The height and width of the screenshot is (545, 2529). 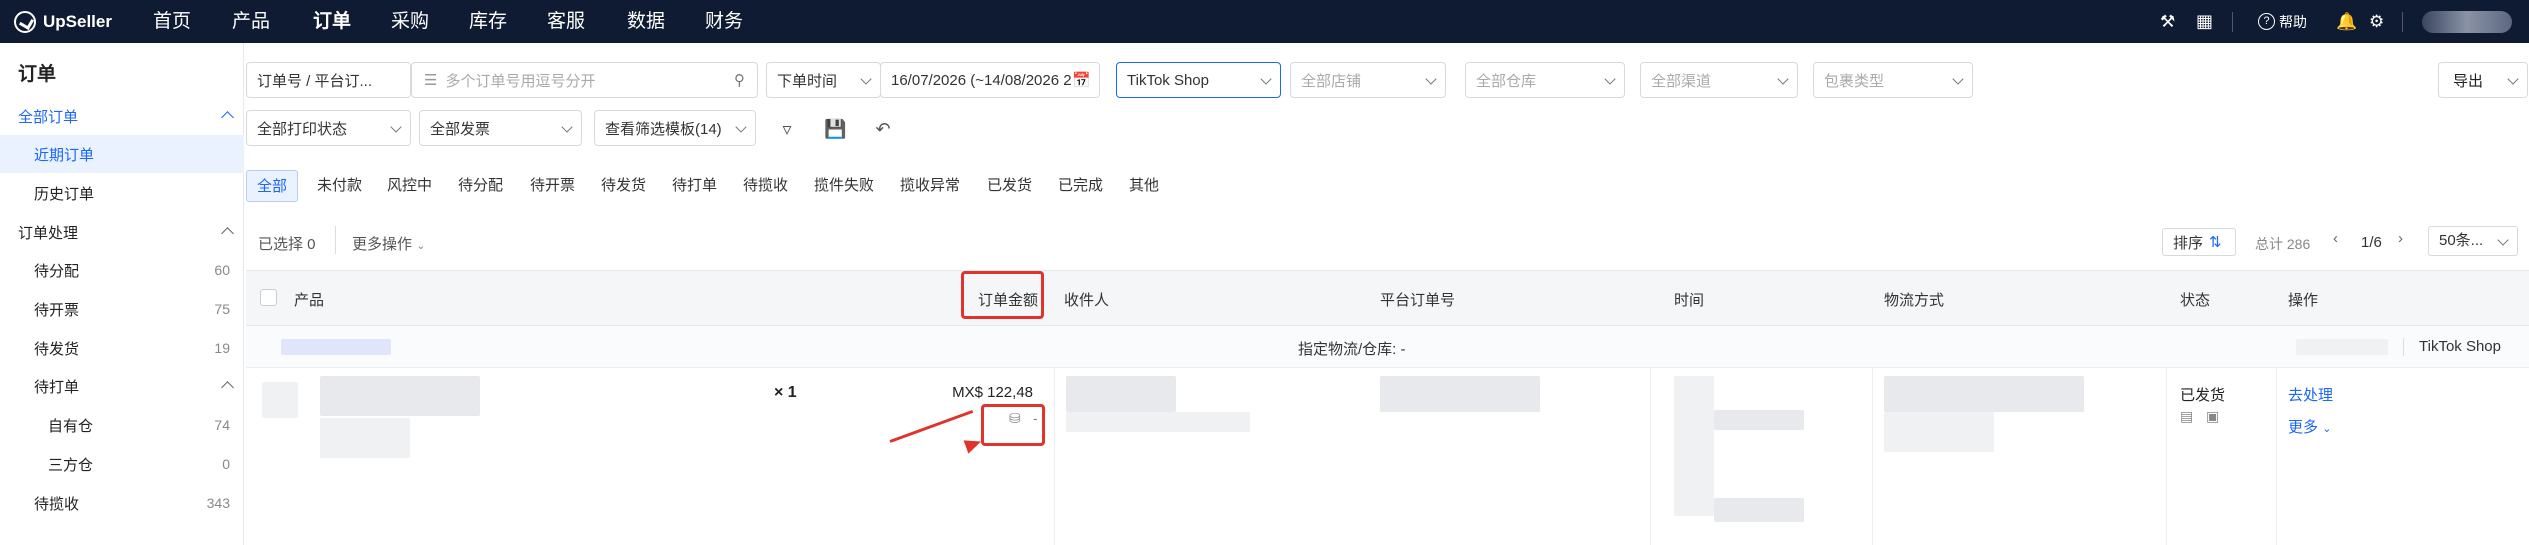 I want to click on tracking-number, so click(x=1939, y=432).